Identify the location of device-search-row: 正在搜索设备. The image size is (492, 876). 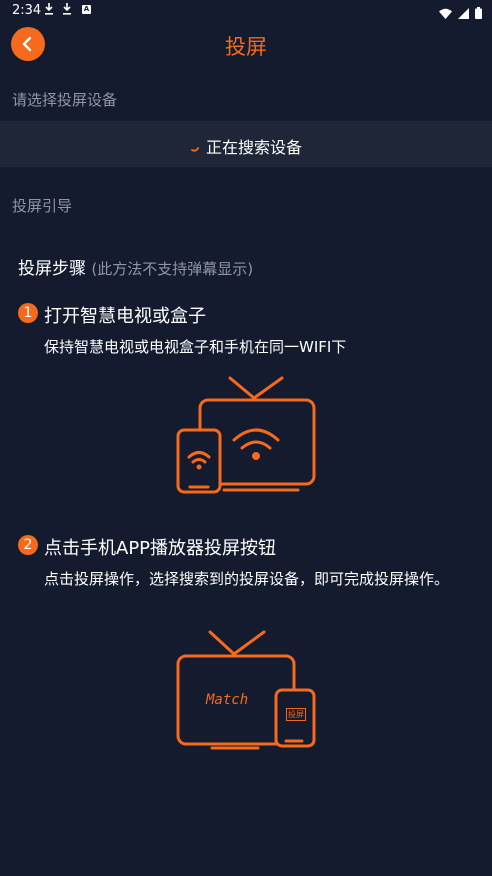
(246, 144).